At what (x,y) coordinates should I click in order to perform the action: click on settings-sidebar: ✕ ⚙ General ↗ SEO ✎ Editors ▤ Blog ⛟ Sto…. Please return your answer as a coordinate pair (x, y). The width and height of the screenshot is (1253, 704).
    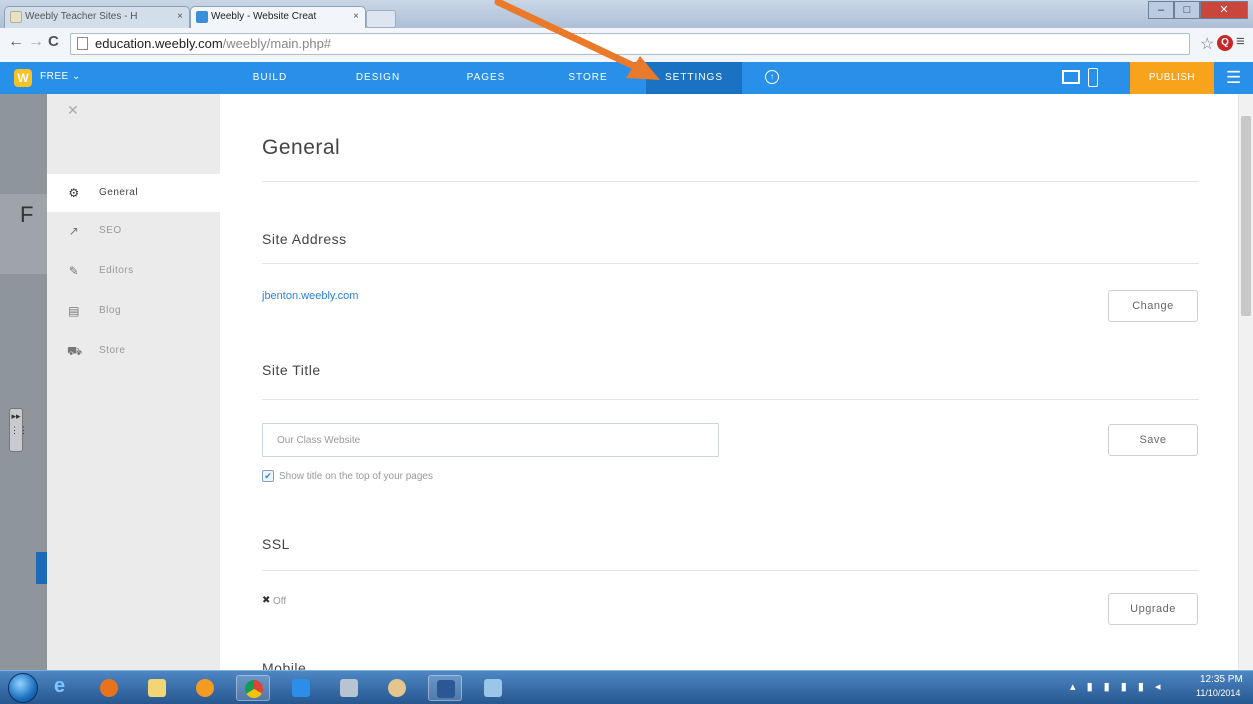
    Looking at the image, I should click on (133, 382).